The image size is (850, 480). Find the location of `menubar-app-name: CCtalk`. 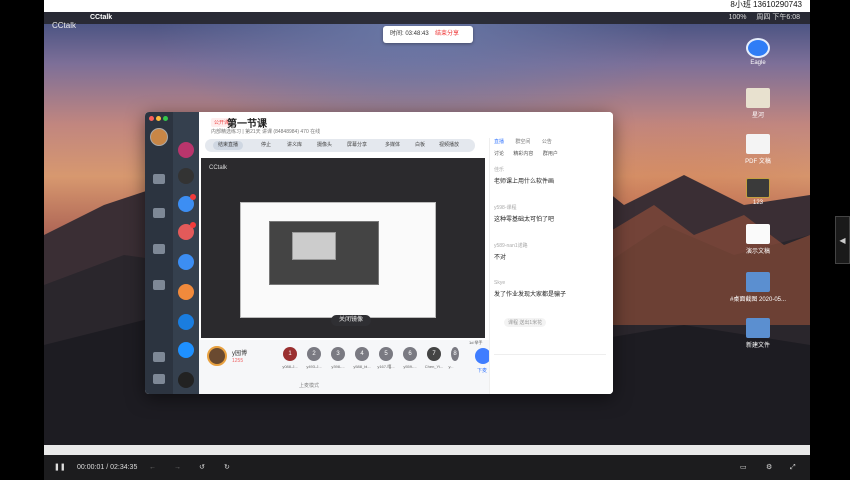

menubar-app-name: CCtalk is located at coordinates (101, 18).